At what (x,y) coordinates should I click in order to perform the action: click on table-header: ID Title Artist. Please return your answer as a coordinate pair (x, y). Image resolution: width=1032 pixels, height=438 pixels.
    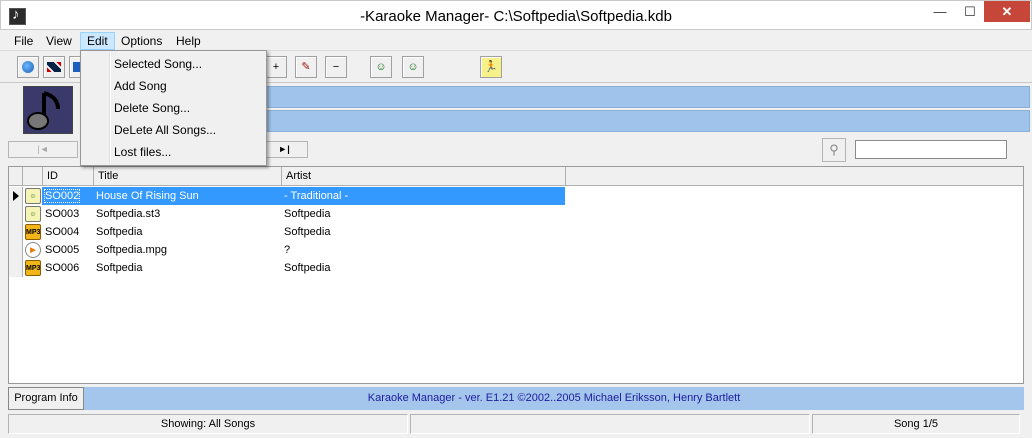
    Looking at the image, I should click on (516, 176).